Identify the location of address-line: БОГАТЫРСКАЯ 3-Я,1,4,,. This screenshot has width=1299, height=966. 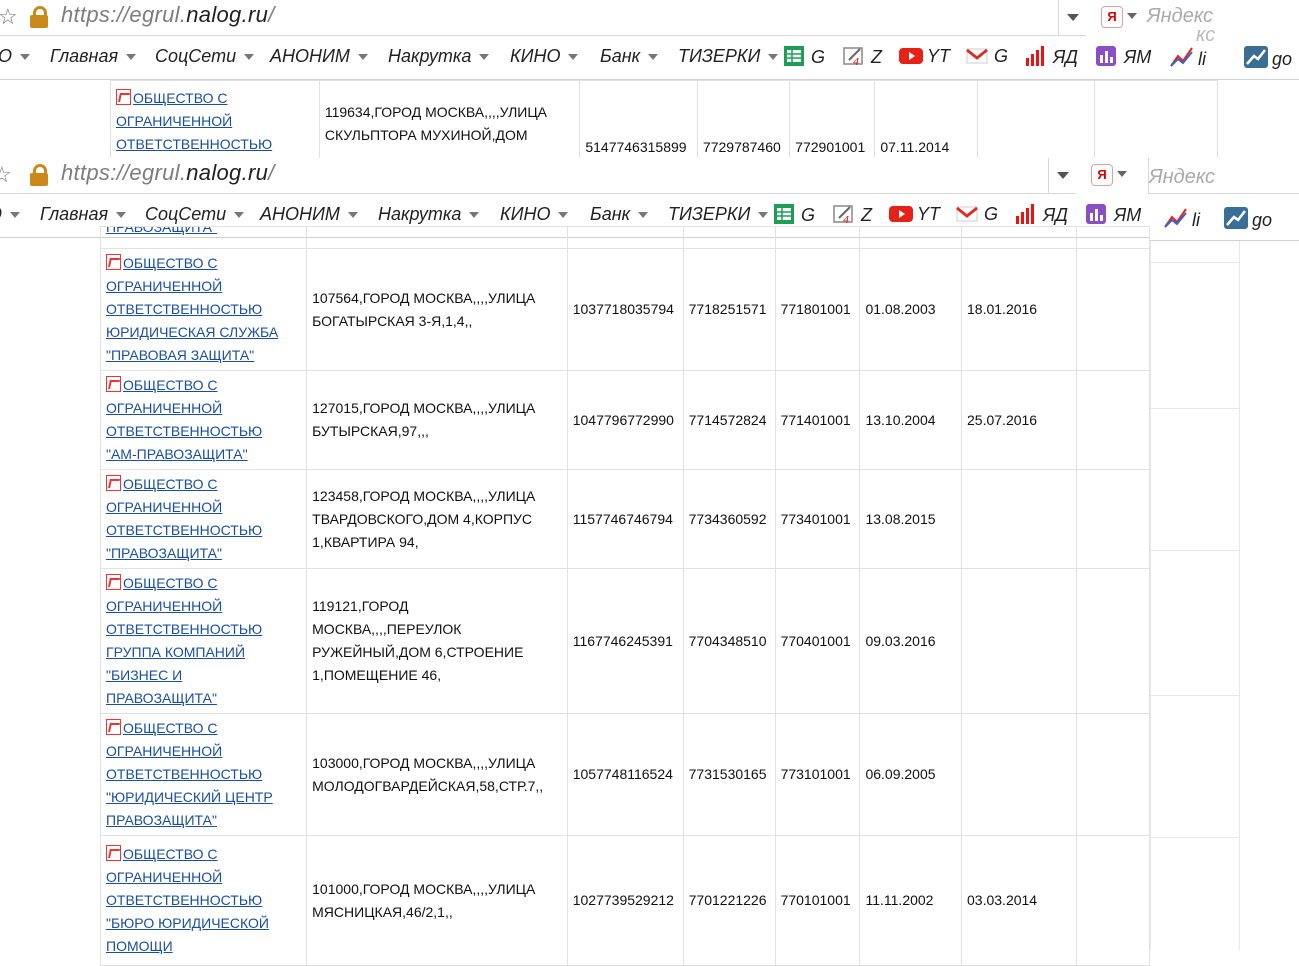
(392, 320).